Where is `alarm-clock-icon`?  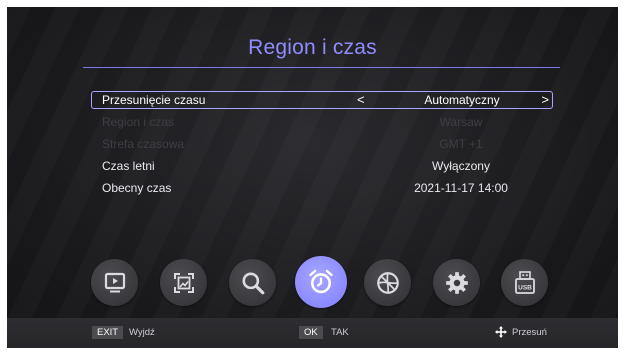
alarm-clock-icon is located at coordinates (321, 282).